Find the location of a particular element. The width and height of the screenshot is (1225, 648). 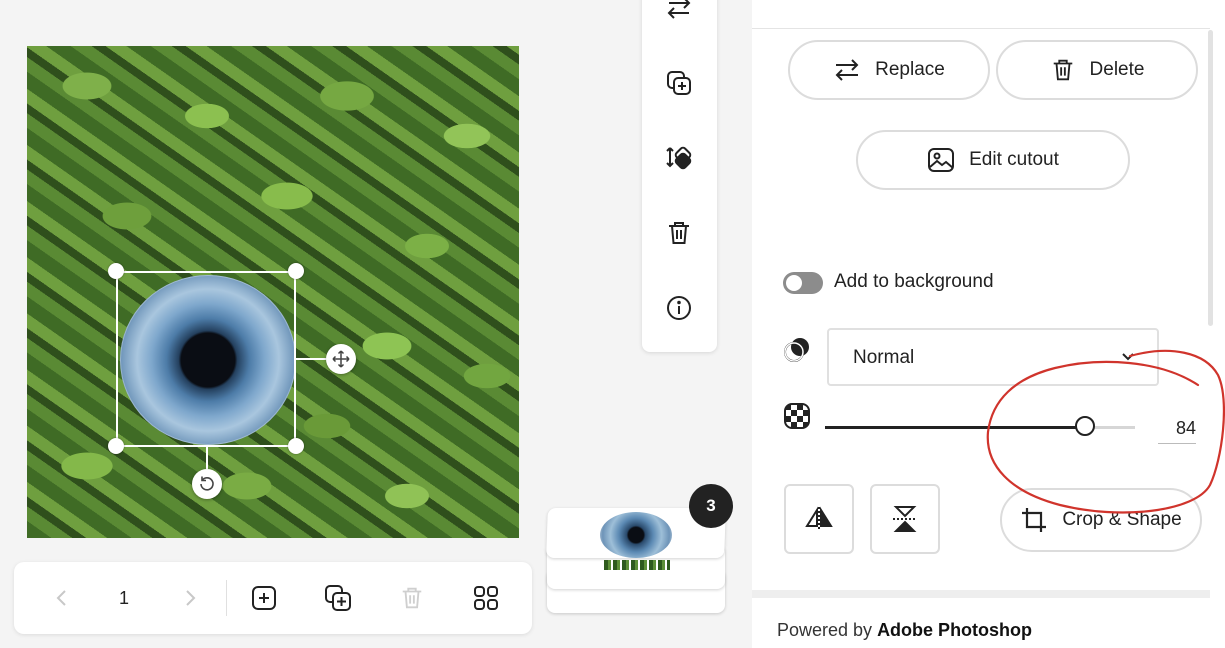

object-toolbar is located at coordinates (679, 176).